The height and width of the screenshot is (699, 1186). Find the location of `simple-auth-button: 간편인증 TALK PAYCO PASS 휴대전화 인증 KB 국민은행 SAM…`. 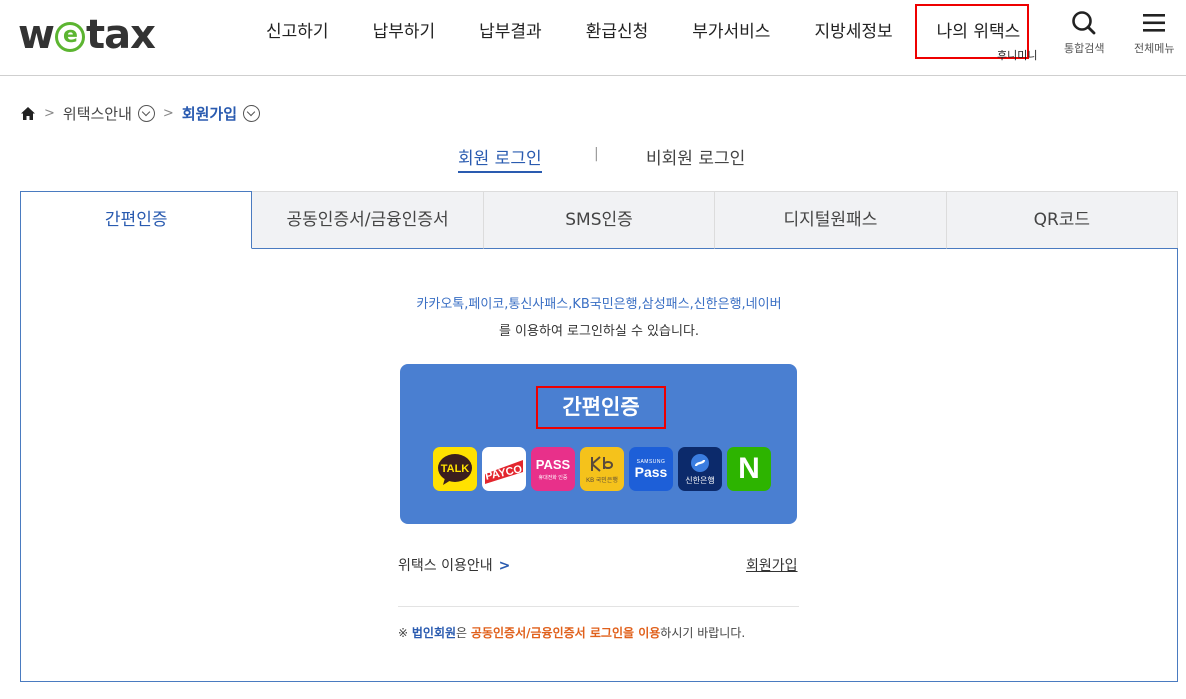

simple-auth-button: 간편인증 TALK PAYCO PASS 휴대전화 인증 KB 국민은행 SAM… is located at coordinates (598, 444).